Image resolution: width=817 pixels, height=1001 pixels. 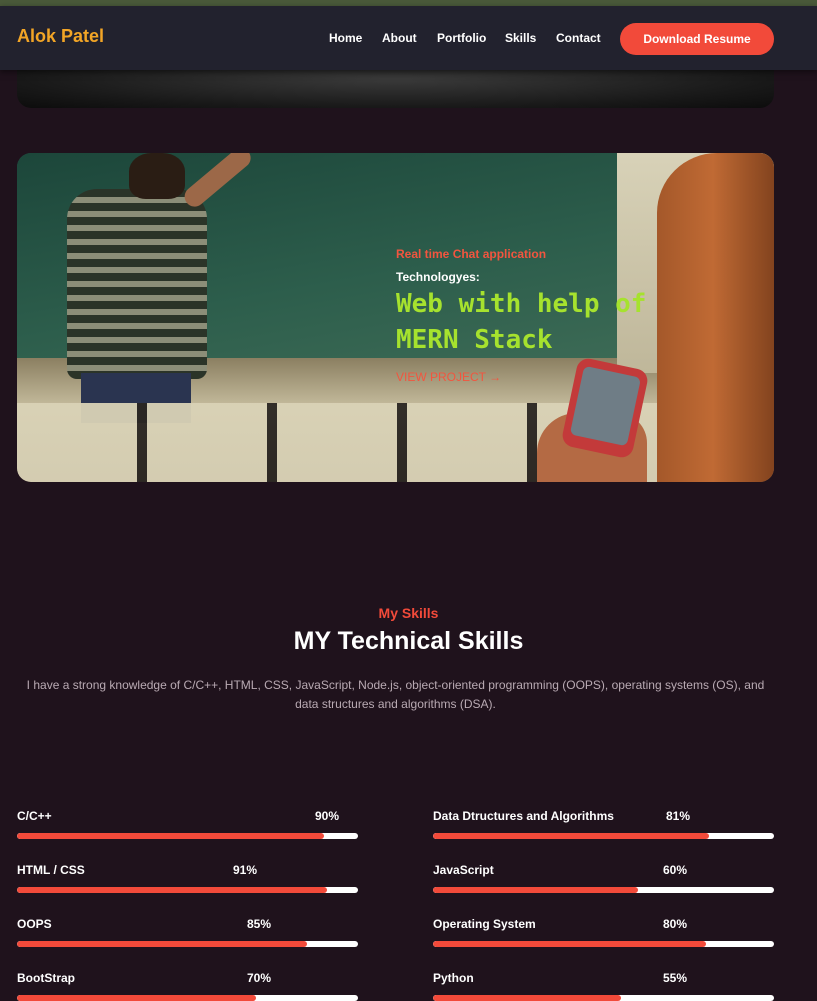 I want to click on skills-title: MY Technical Skills, so click(x=408, y=641).